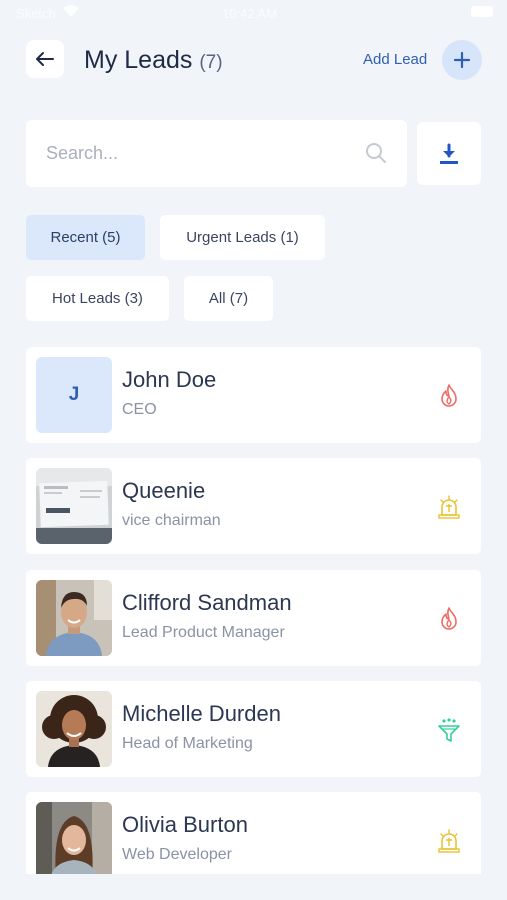  What do you see at coordinates (249, 13) in the screenshot?
I see `clock-time: 10:42 AM` at bounding box center [249, 13].